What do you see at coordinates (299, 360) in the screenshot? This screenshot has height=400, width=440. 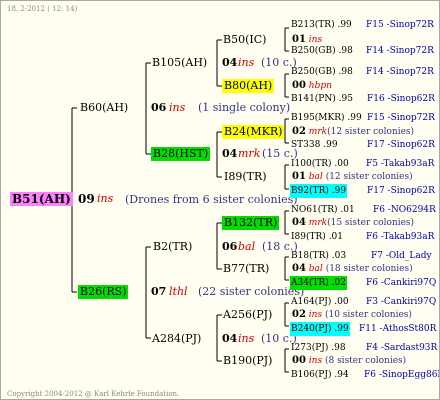 I see `gen3-number-8: 00` at bounding box center [299, 360].